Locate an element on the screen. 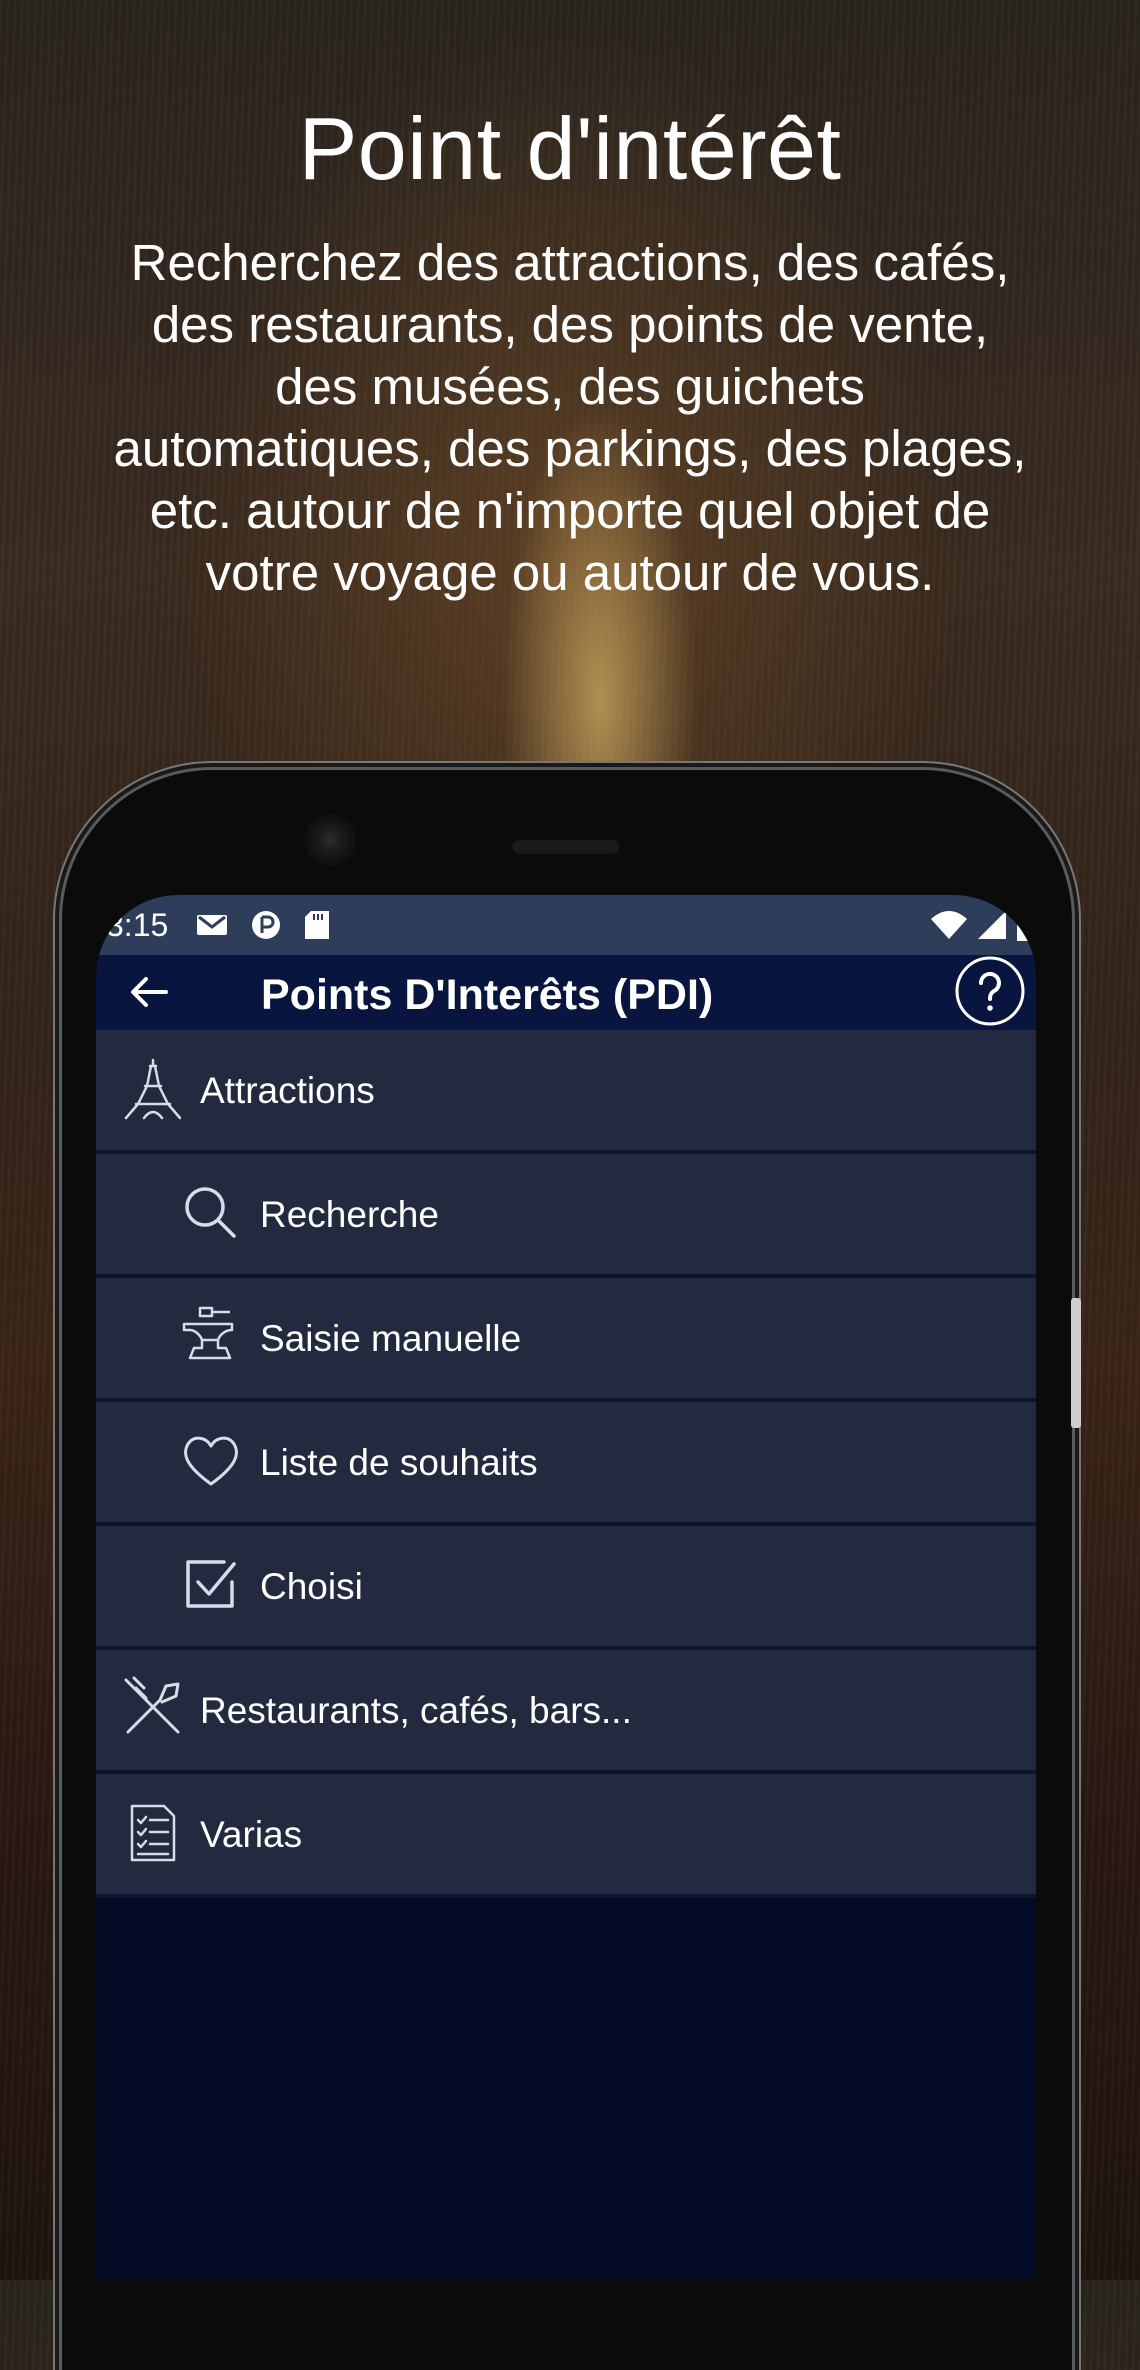 The height and width of the screenshot is (2370, 1140). menu-item-recherche: Recherche is located at coordinates (566, 1216).